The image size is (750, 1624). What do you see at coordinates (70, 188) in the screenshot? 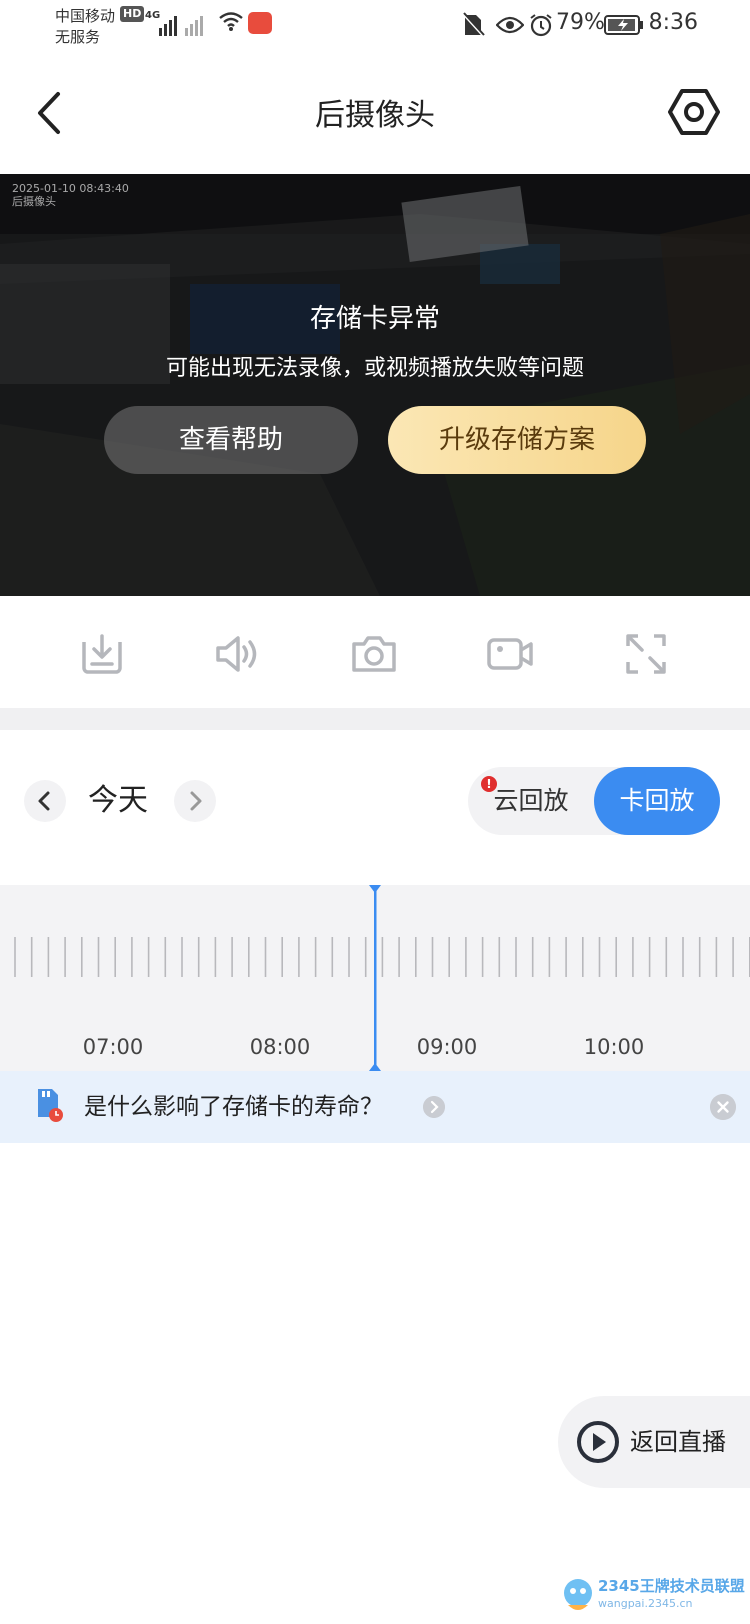
I see `osd-datetime: 2025-01-10 08:43:40` at bounding box center [70, 188].